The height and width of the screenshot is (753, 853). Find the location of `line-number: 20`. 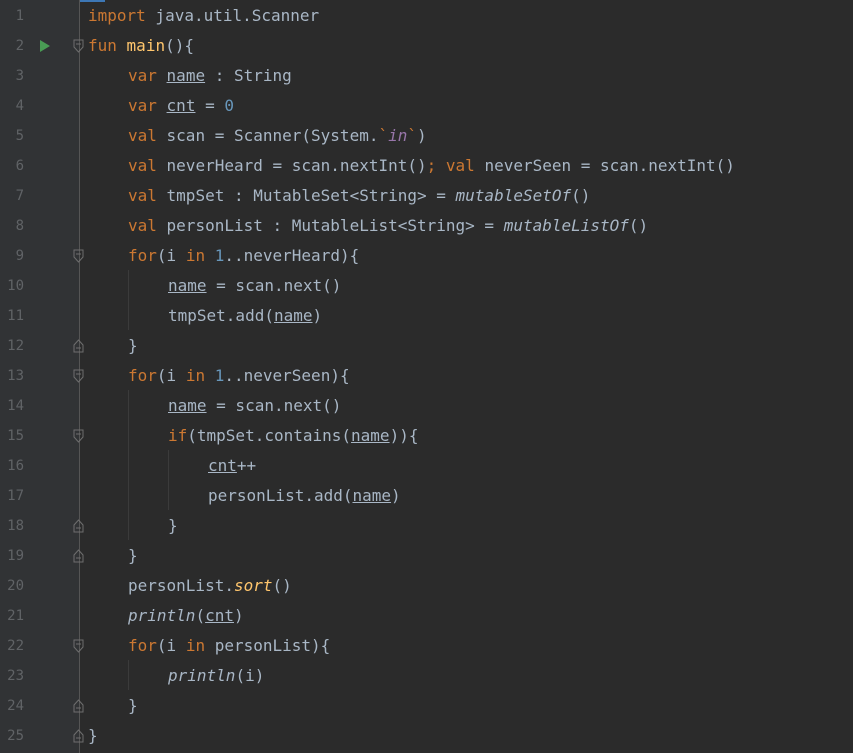

line-number: 20 is located at coordinates (15, 586).